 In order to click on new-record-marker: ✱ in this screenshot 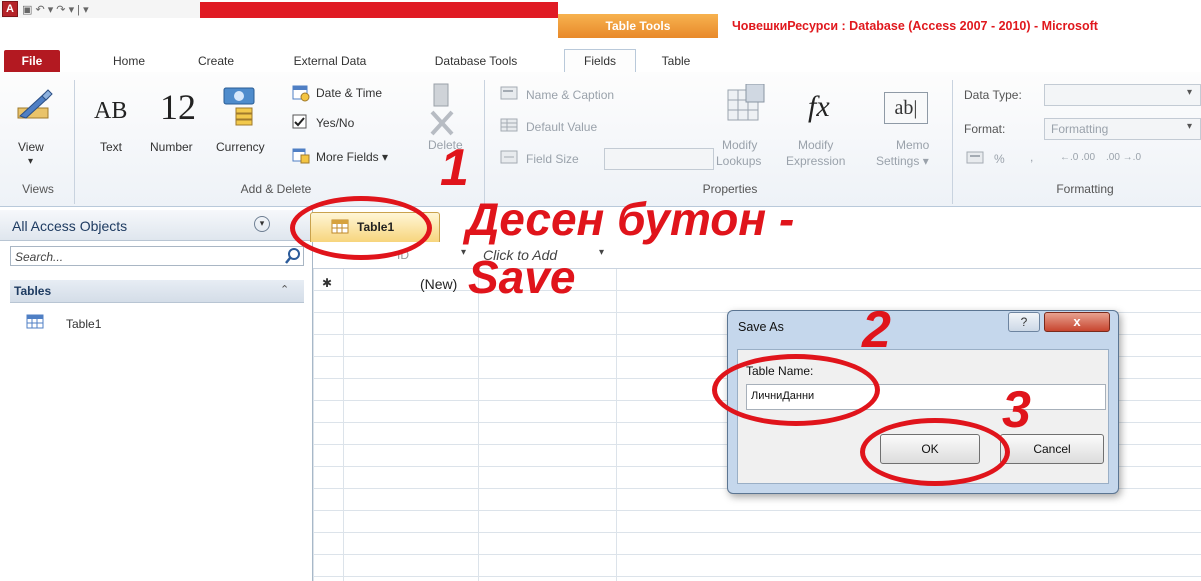, I will do `click(327, 283)`.